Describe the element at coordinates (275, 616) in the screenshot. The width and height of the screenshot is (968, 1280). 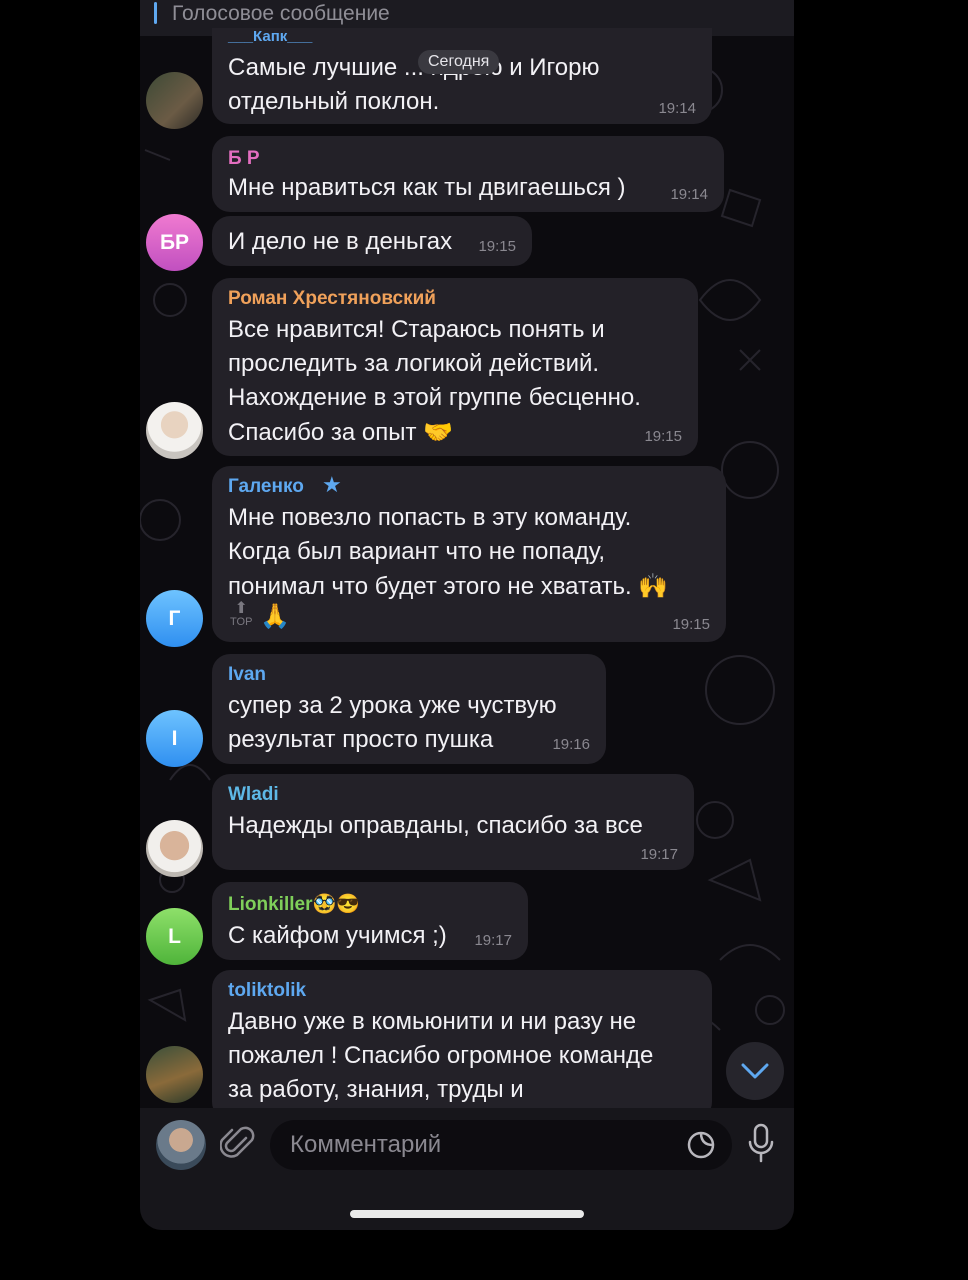
I see `reaction-emoji: 🙏` at that location.